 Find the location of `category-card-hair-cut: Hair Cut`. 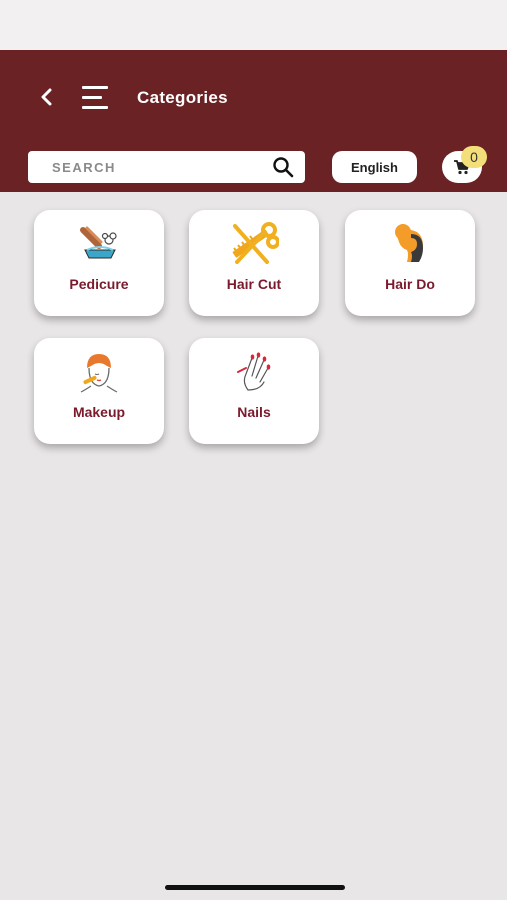

category-card-hair-cut: Hair Cut is located at coordinates (254, 263).